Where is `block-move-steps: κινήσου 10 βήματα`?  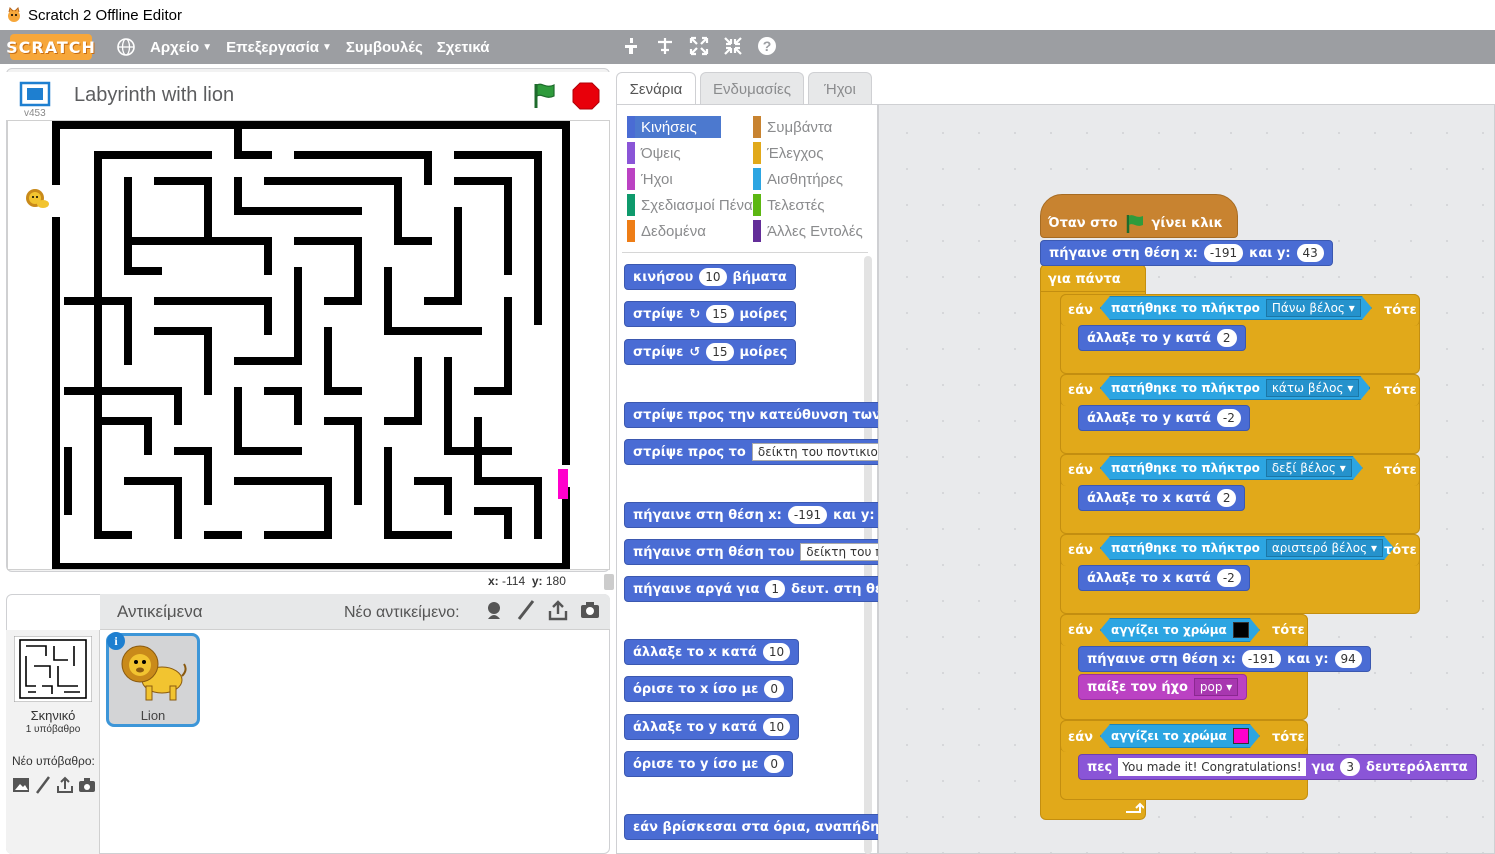 block-move-steps: κινήσου 10 βήματα is located at coordinates (710, 277).